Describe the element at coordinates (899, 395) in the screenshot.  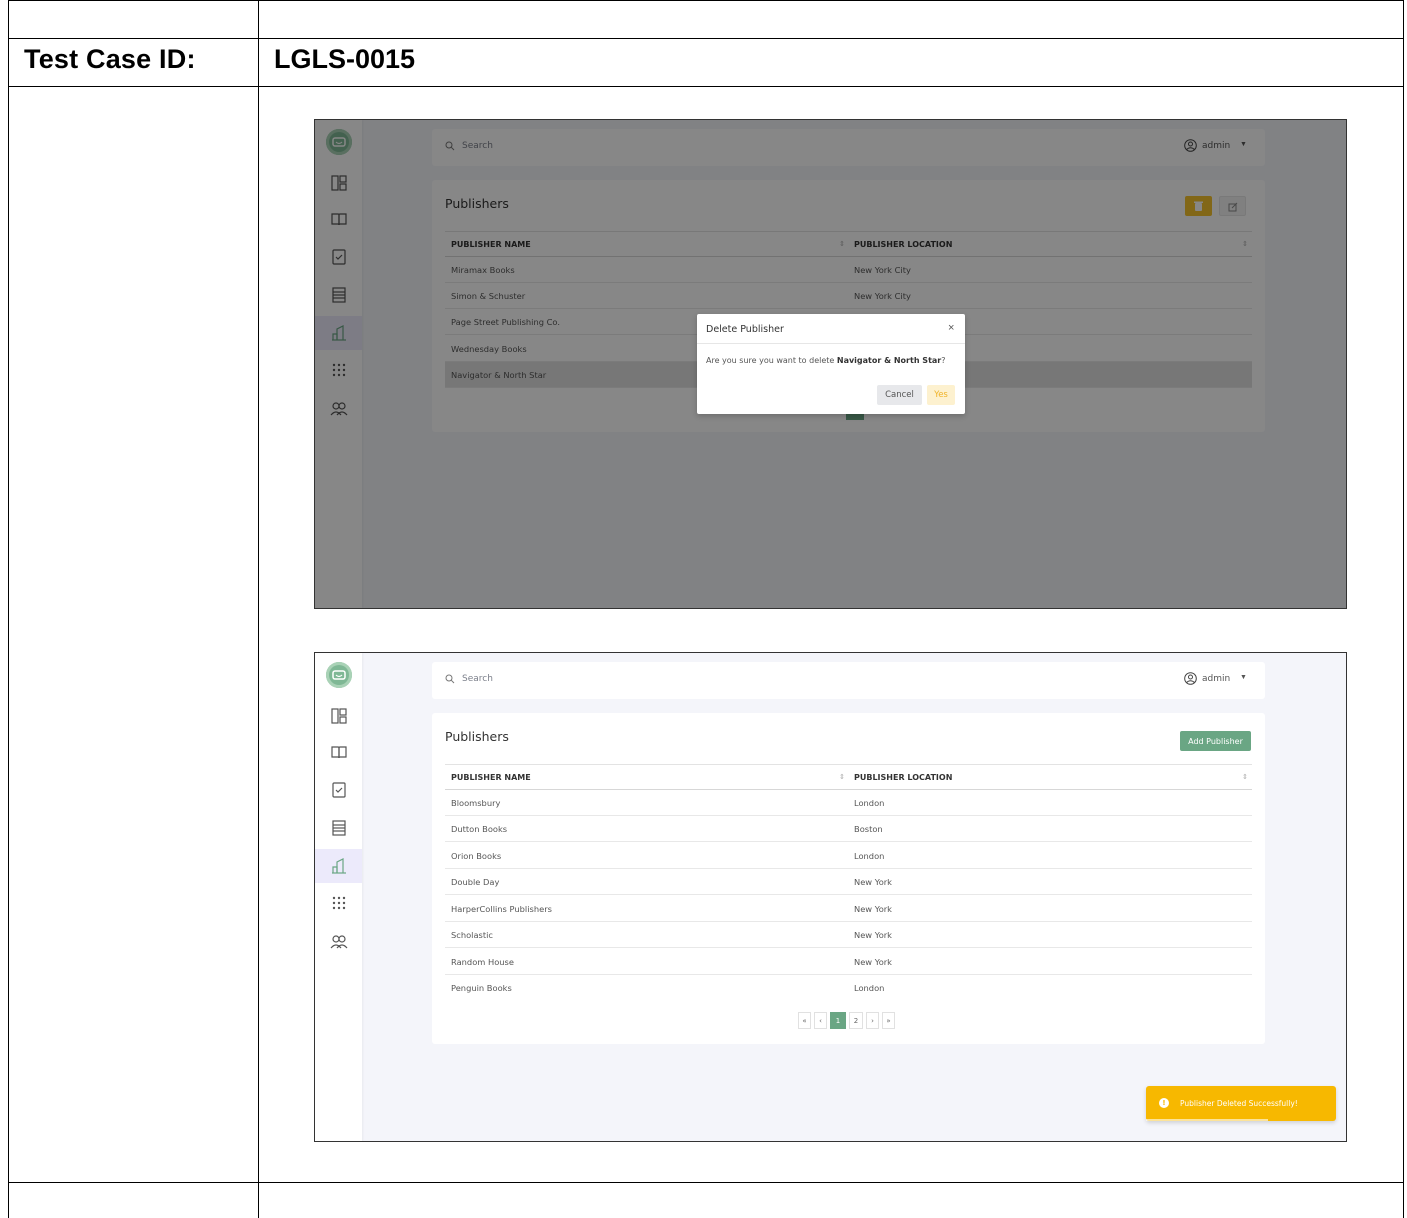
I see `cancel-button: Cancel` at that location.